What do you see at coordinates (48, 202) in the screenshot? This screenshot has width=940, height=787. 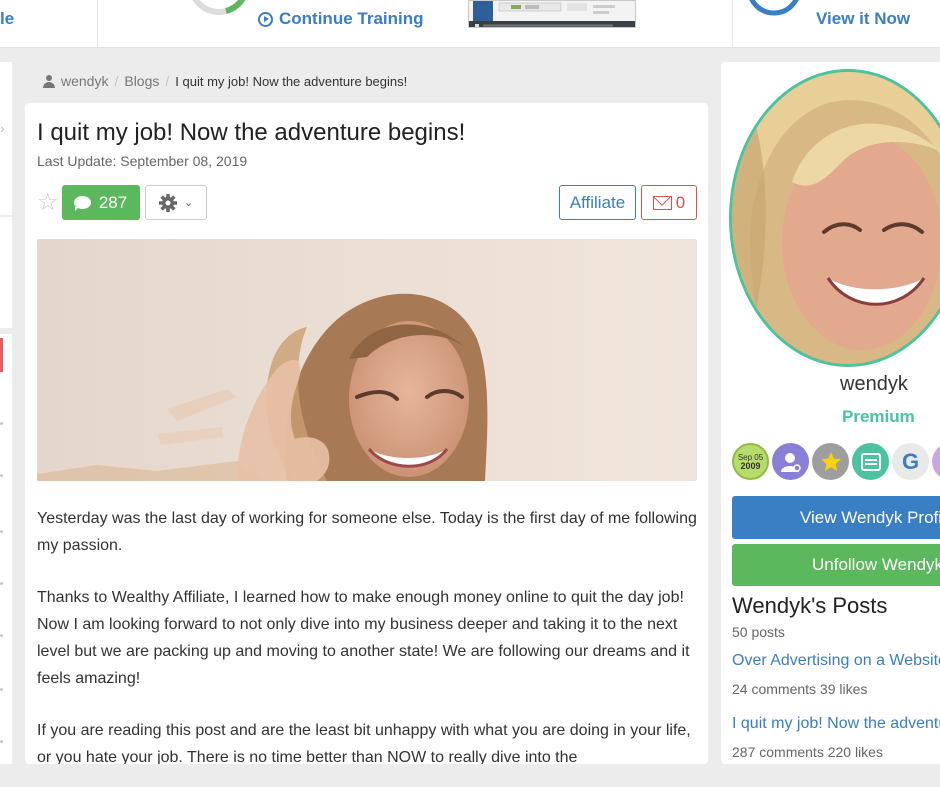 I see `star-icon: ☆` at bounding box center [48, 202].